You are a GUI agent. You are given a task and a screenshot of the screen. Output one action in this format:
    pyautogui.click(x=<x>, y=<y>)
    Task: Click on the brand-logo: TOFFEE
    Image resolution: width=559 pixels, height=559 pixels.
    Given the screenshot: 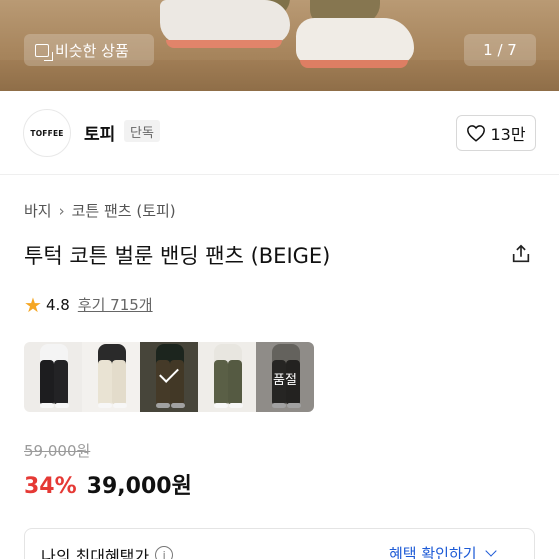 What is the action you would take?
    pyautogui.click(x=47, y=133)
    